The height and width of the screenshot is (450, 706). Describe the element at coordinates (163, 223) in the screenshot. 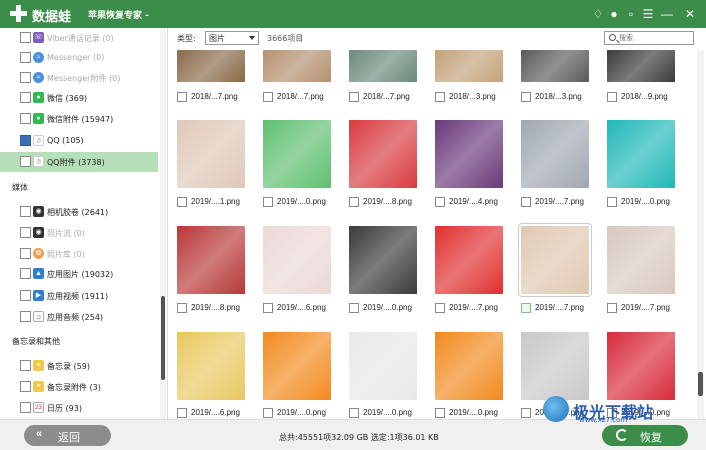

I see `sidebar-scrollbar` at that location.